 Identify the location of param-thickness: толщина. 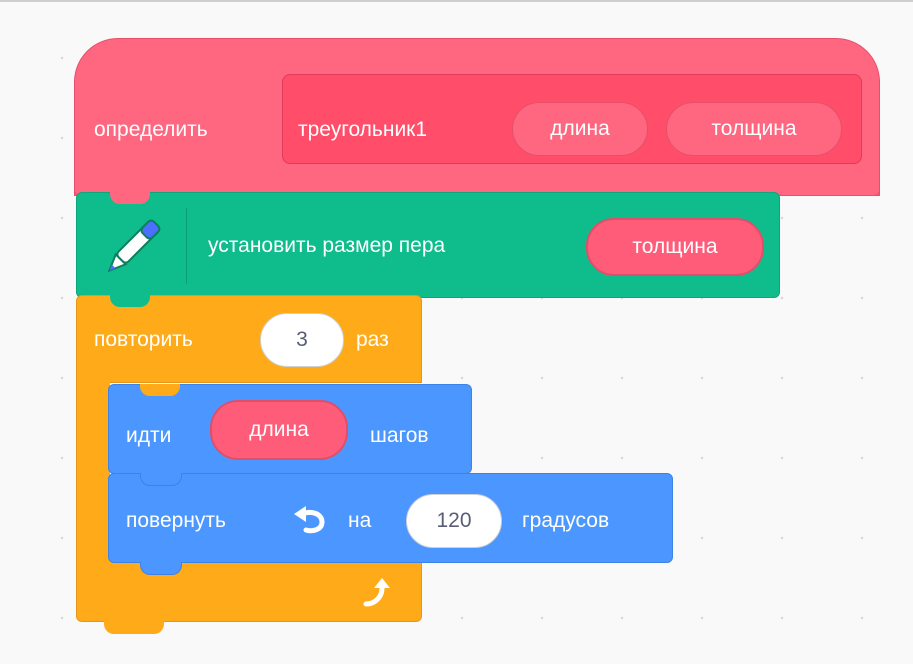
(754, 129).